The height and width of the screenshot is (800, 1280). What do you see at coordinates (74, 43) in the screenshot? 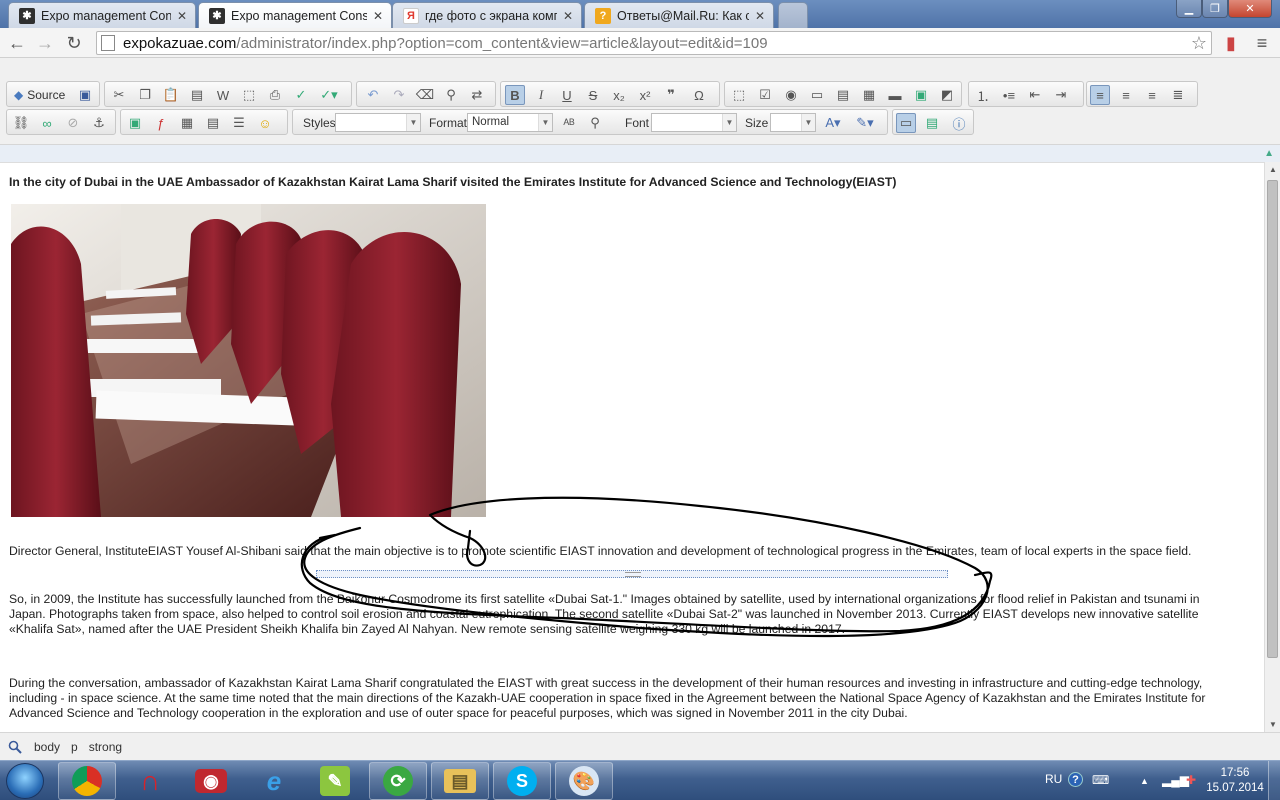
I see `reload-icon: ↻` at bounding box center [74, 43].